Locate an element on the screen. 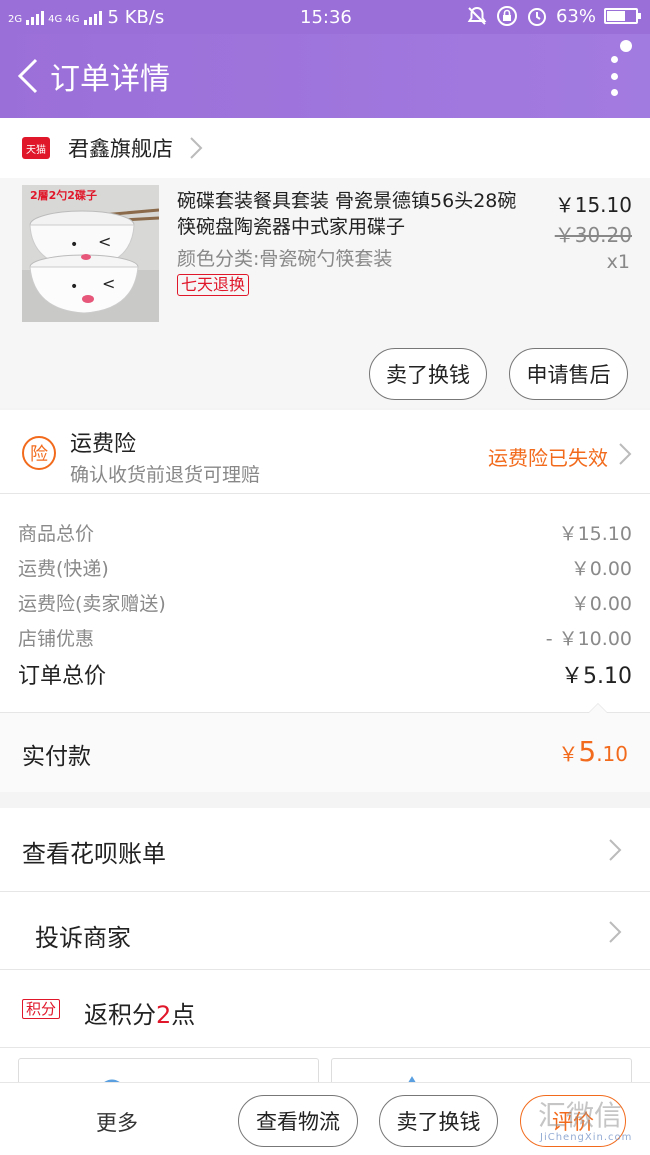 This screenshot has width=650, height=1155. points-text: 返积分2点 is located at coordinates (139, 1012).